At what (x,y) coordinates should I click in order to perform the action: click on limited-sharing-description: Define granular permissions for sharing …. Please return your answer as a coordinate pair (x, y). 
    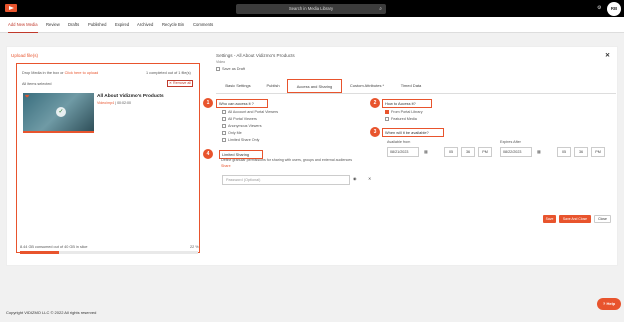
    Looking at the image, I should click on (287, 160).